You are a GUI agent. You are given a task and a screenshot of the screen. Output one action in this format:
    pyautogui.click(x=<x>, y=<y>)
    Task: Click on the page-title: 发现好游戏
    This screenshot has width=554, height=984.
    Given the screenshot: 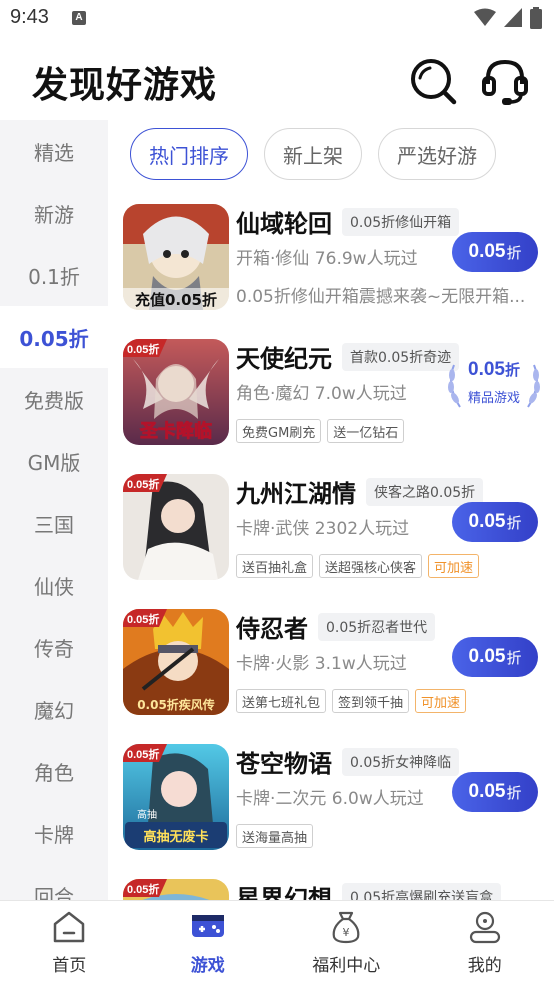 What is the action you would take?
    pyautogui.click(x=125, y=85)
    